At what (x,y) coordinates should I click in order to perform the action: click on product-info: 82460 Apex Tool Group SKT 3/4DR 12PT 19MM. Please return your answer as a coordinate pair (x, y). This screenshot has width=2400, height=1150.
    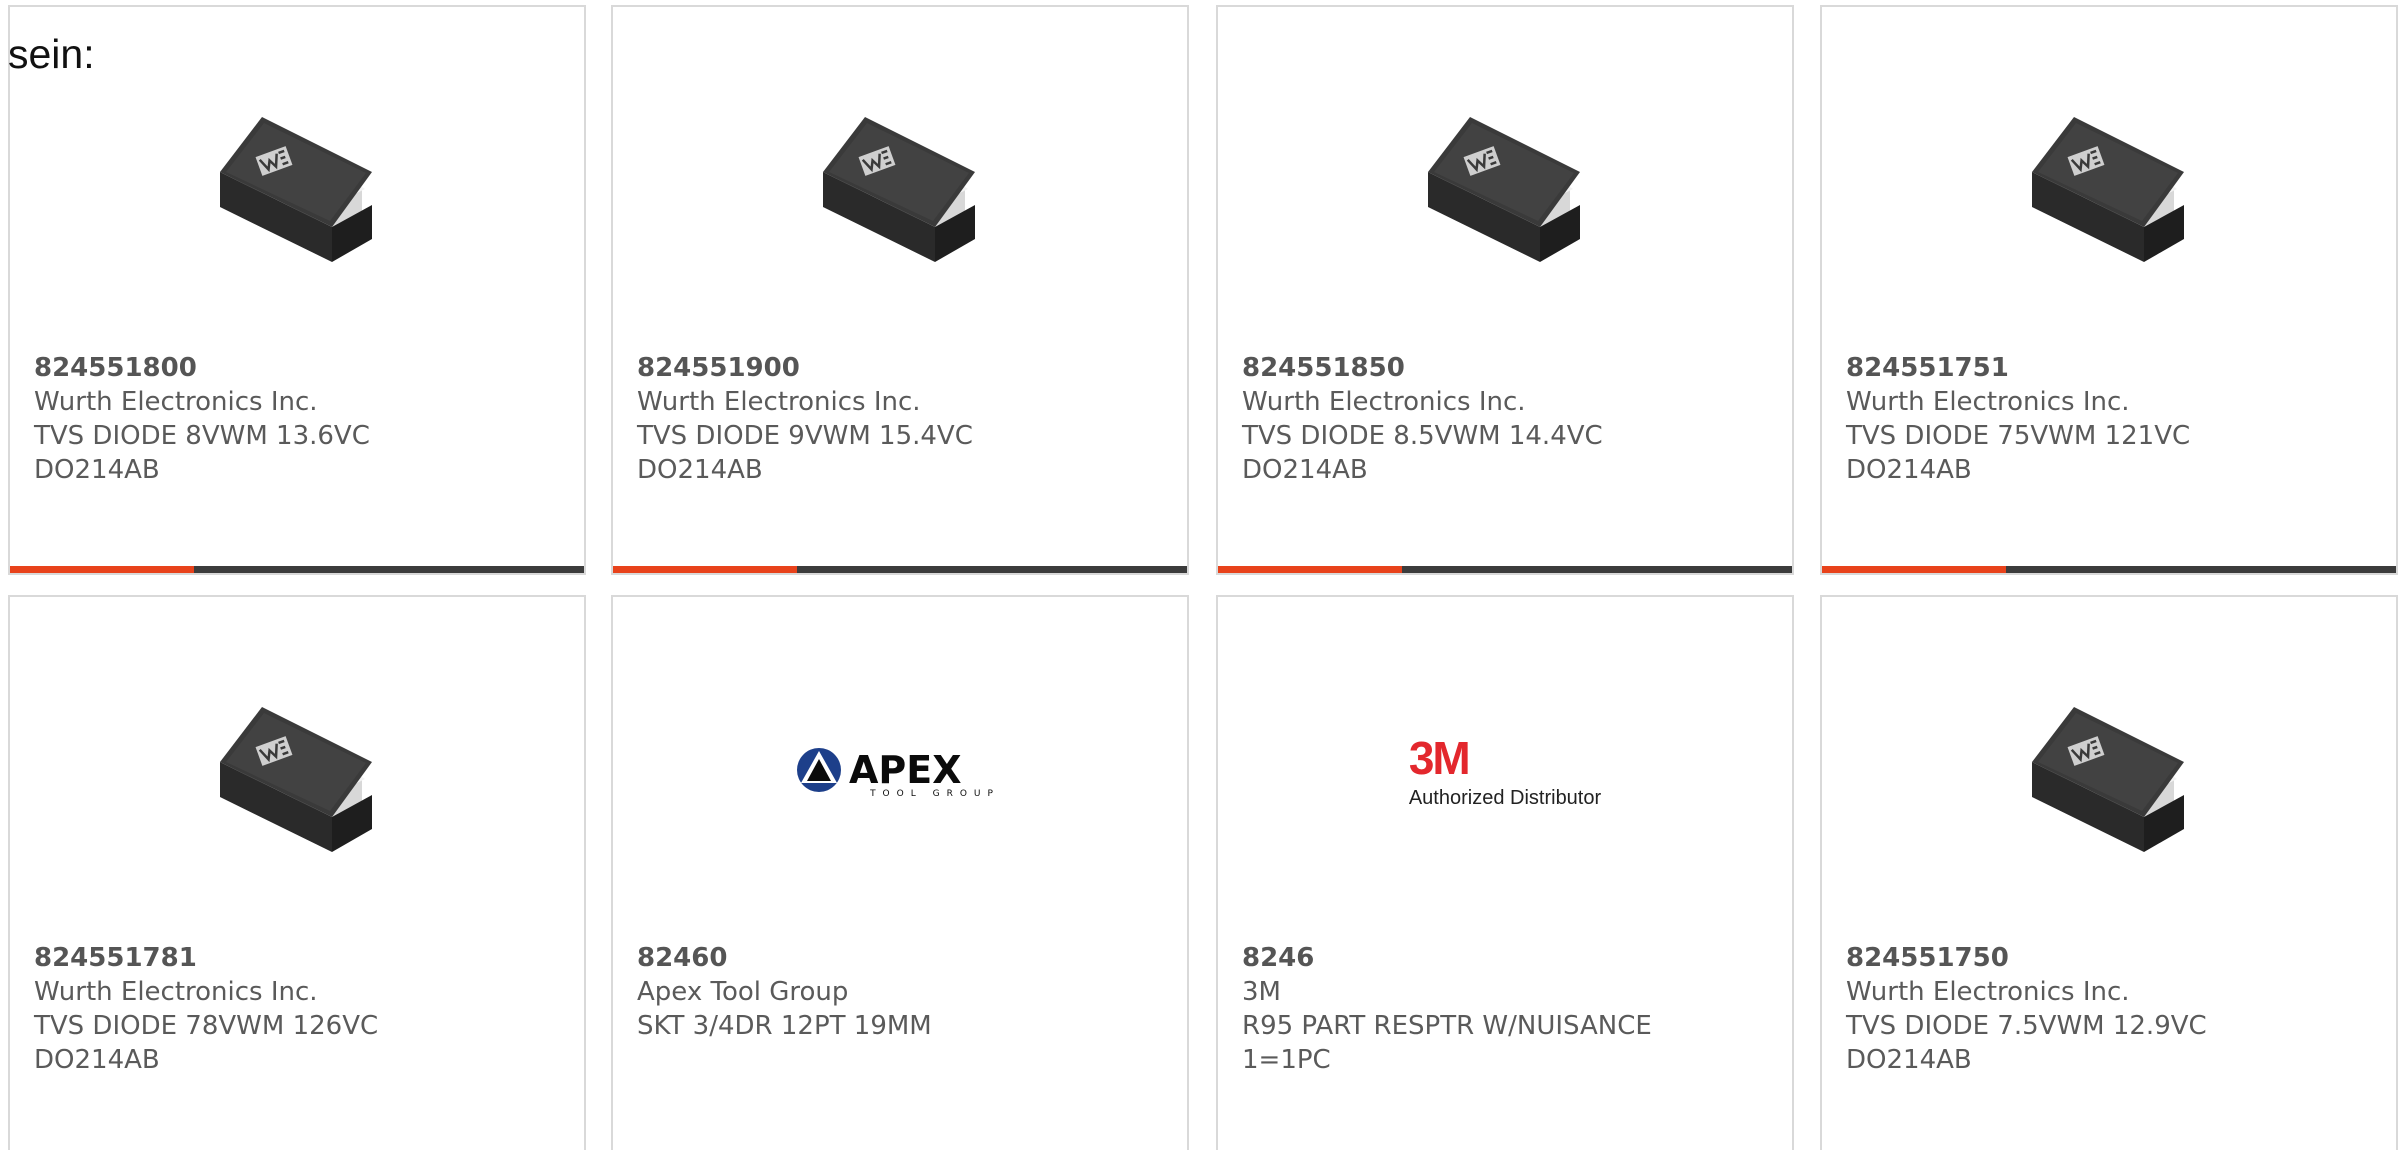
    Looking at the image, I should click on (900, 992).